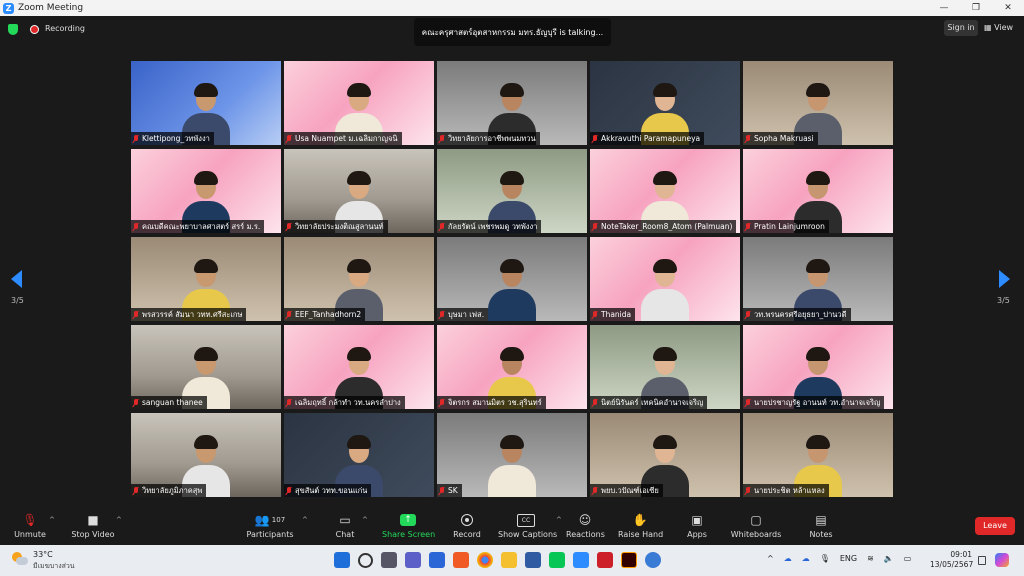 The image size is (1024, 576). What do you see at coordinates (463, 314) in the screenshot?
I see `participant-name-tag: บุษมา เฟส.` at bounding box center [463, 314].